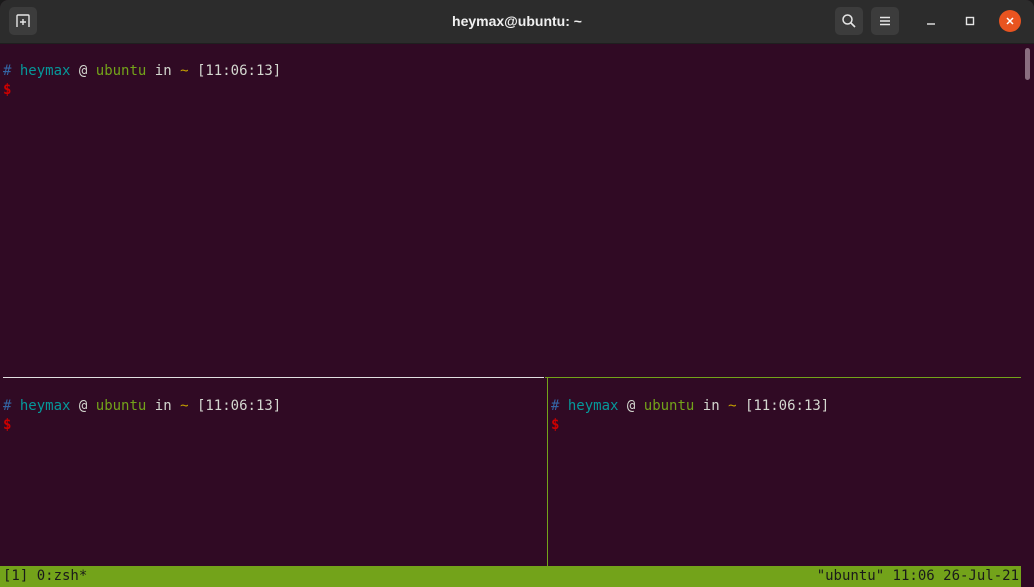 This screenshot has height=587, width=1034. What do you see at coordinates (783, 377) in the screenshot?
I see `pane-divider-horizontal-active` at bounding box center [783, 377].